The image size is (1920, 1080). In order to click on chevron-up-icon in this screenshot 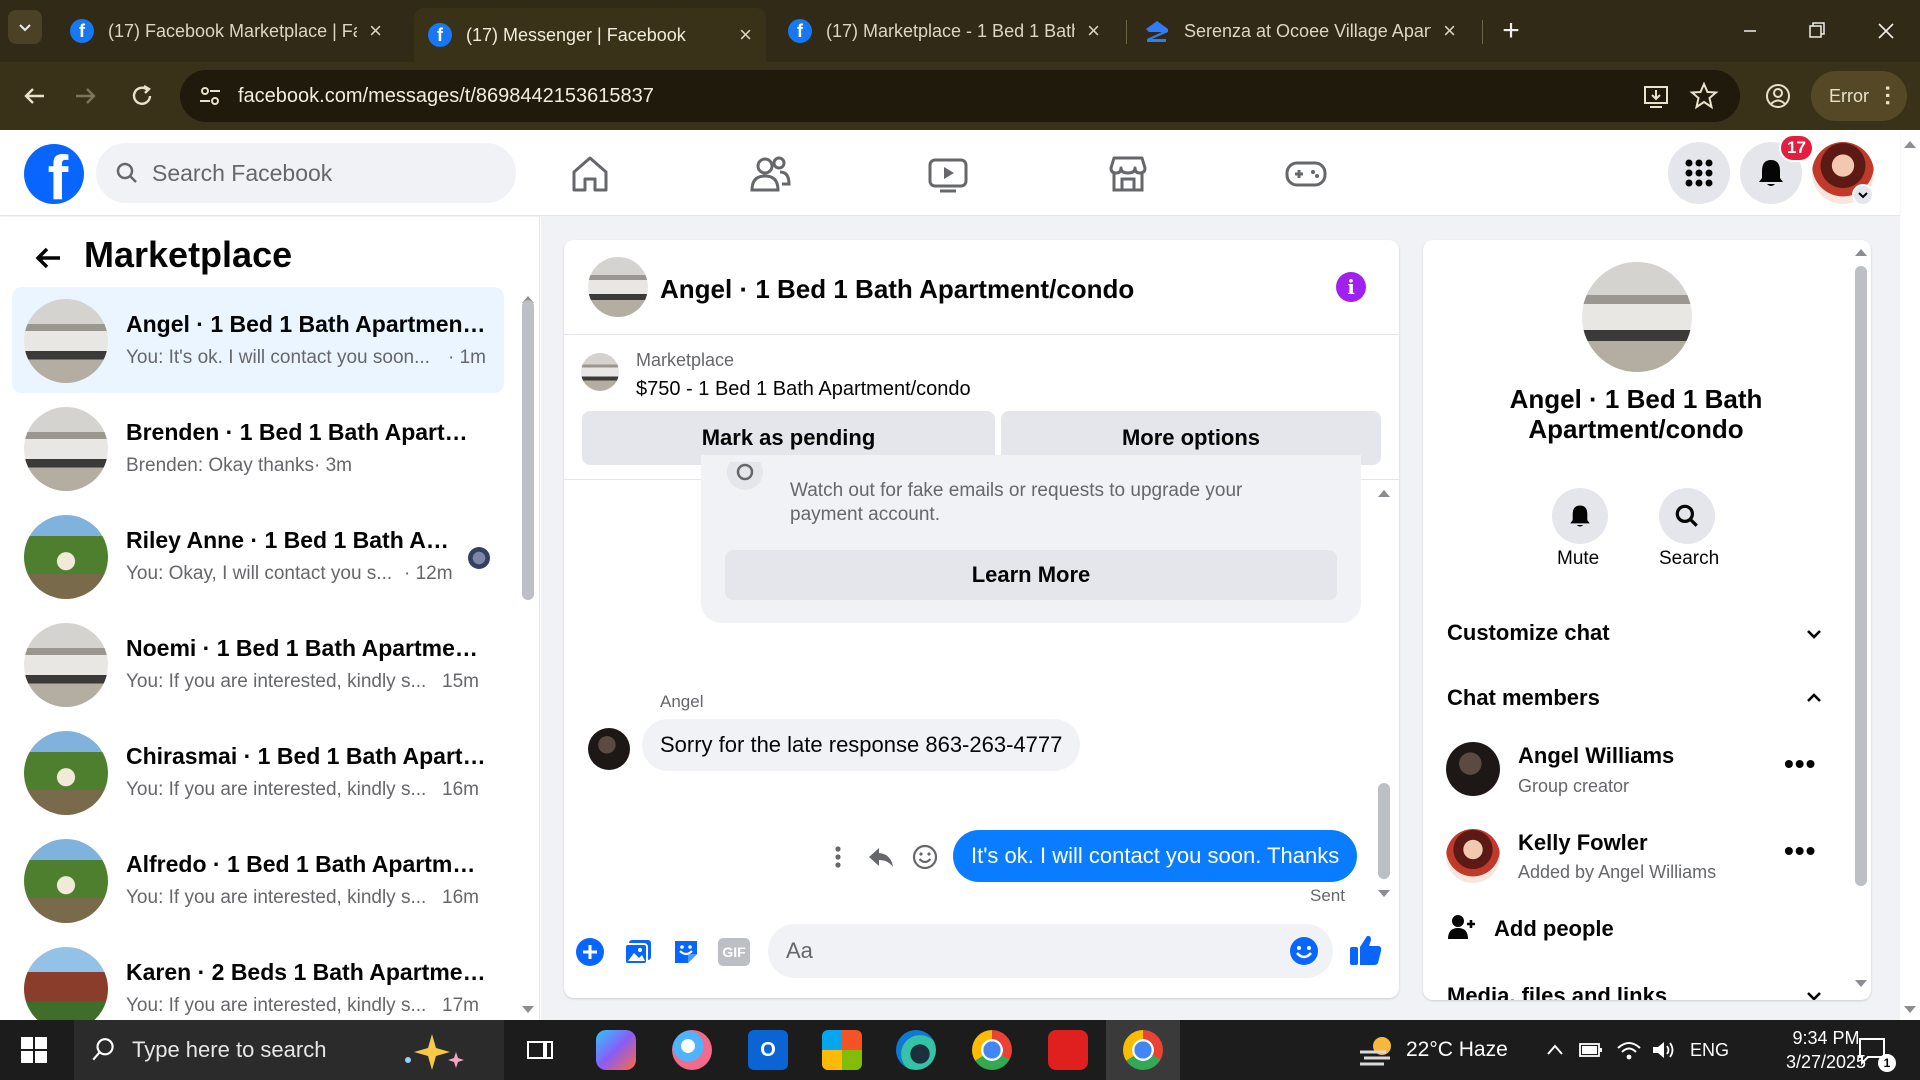, I will do `click(1814, 698)`.